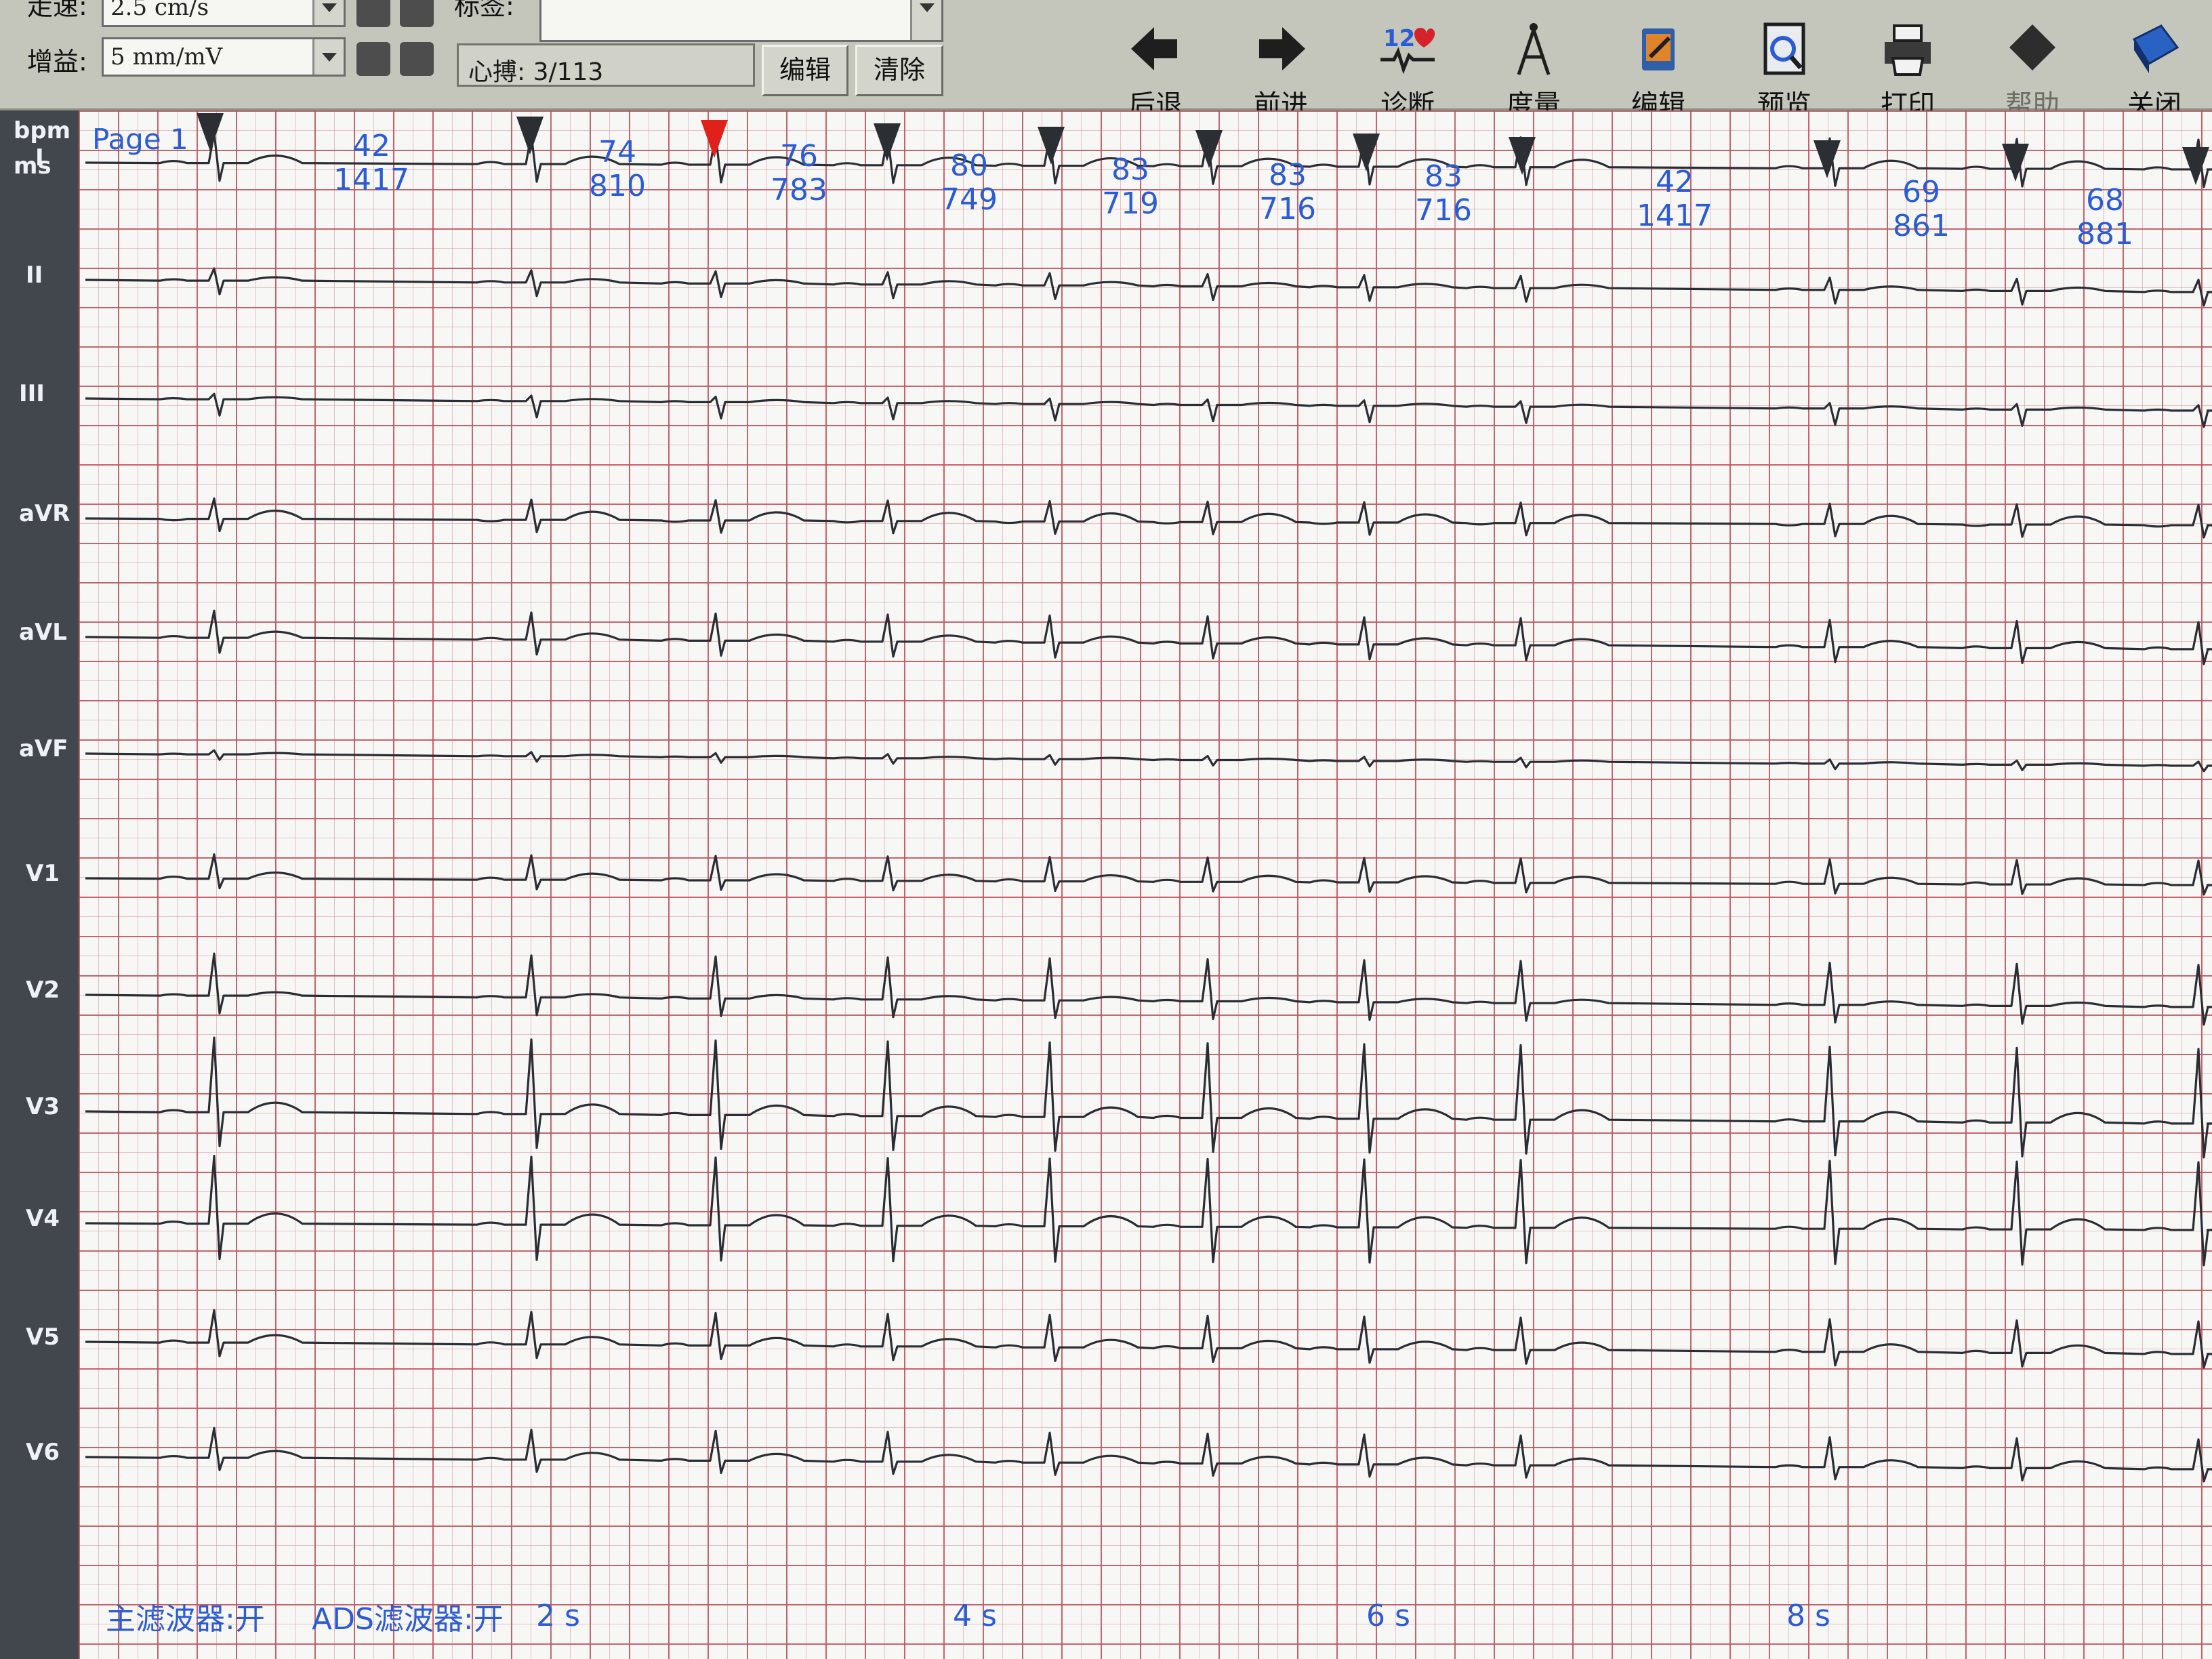  I want to click on rr-interval-label: 749, so click(970, 199).